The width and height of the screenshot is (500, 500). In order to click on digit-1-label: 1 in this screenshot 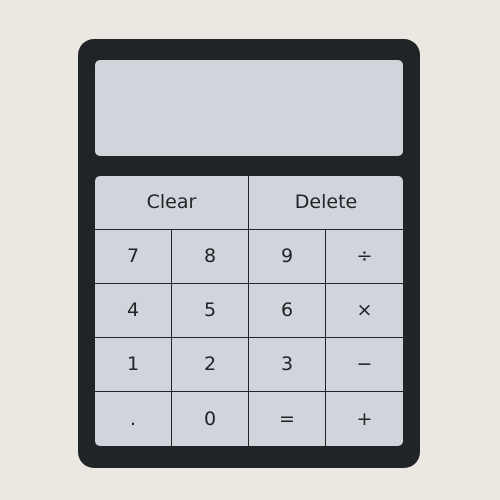, I will do `click(133, 364)`.